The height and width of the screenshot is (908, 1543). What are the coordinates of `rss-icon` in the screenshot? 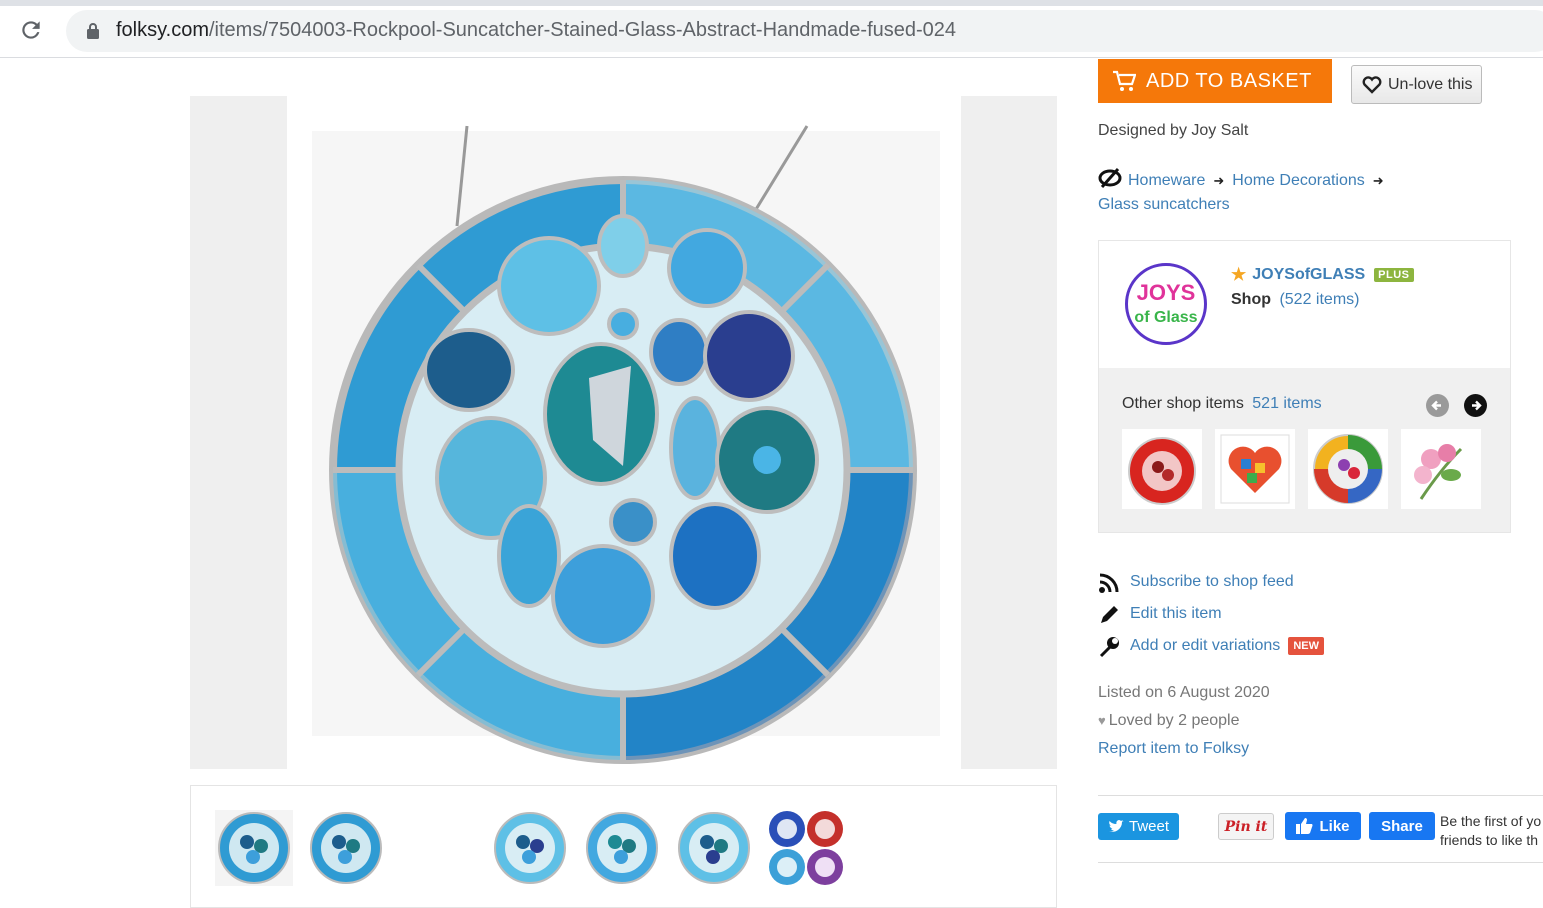 It's located at (1109, 583).